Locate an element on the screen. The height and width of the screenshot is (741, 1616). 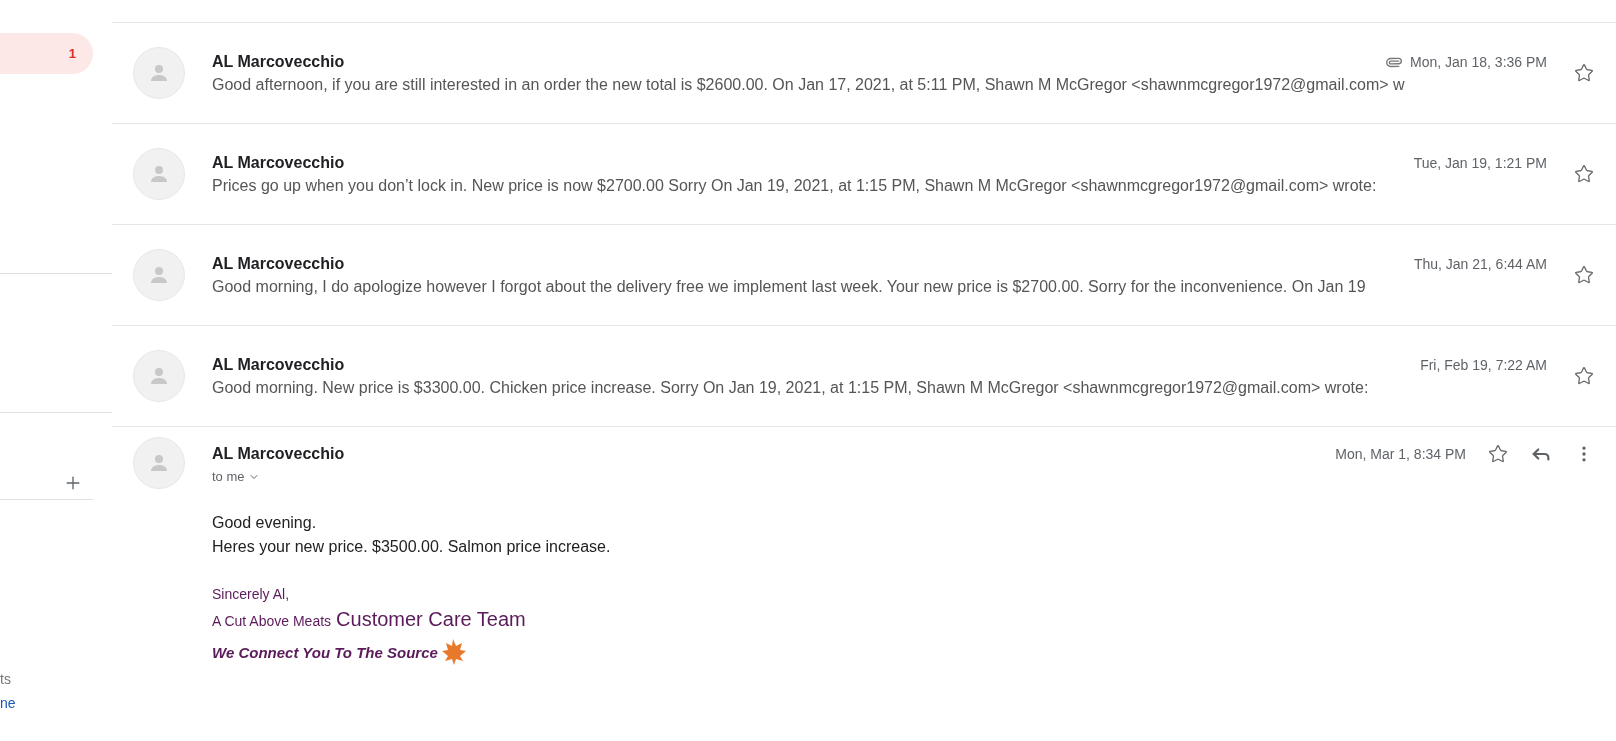
recipient-dropdown: to me is located at coordinates (903, 476).